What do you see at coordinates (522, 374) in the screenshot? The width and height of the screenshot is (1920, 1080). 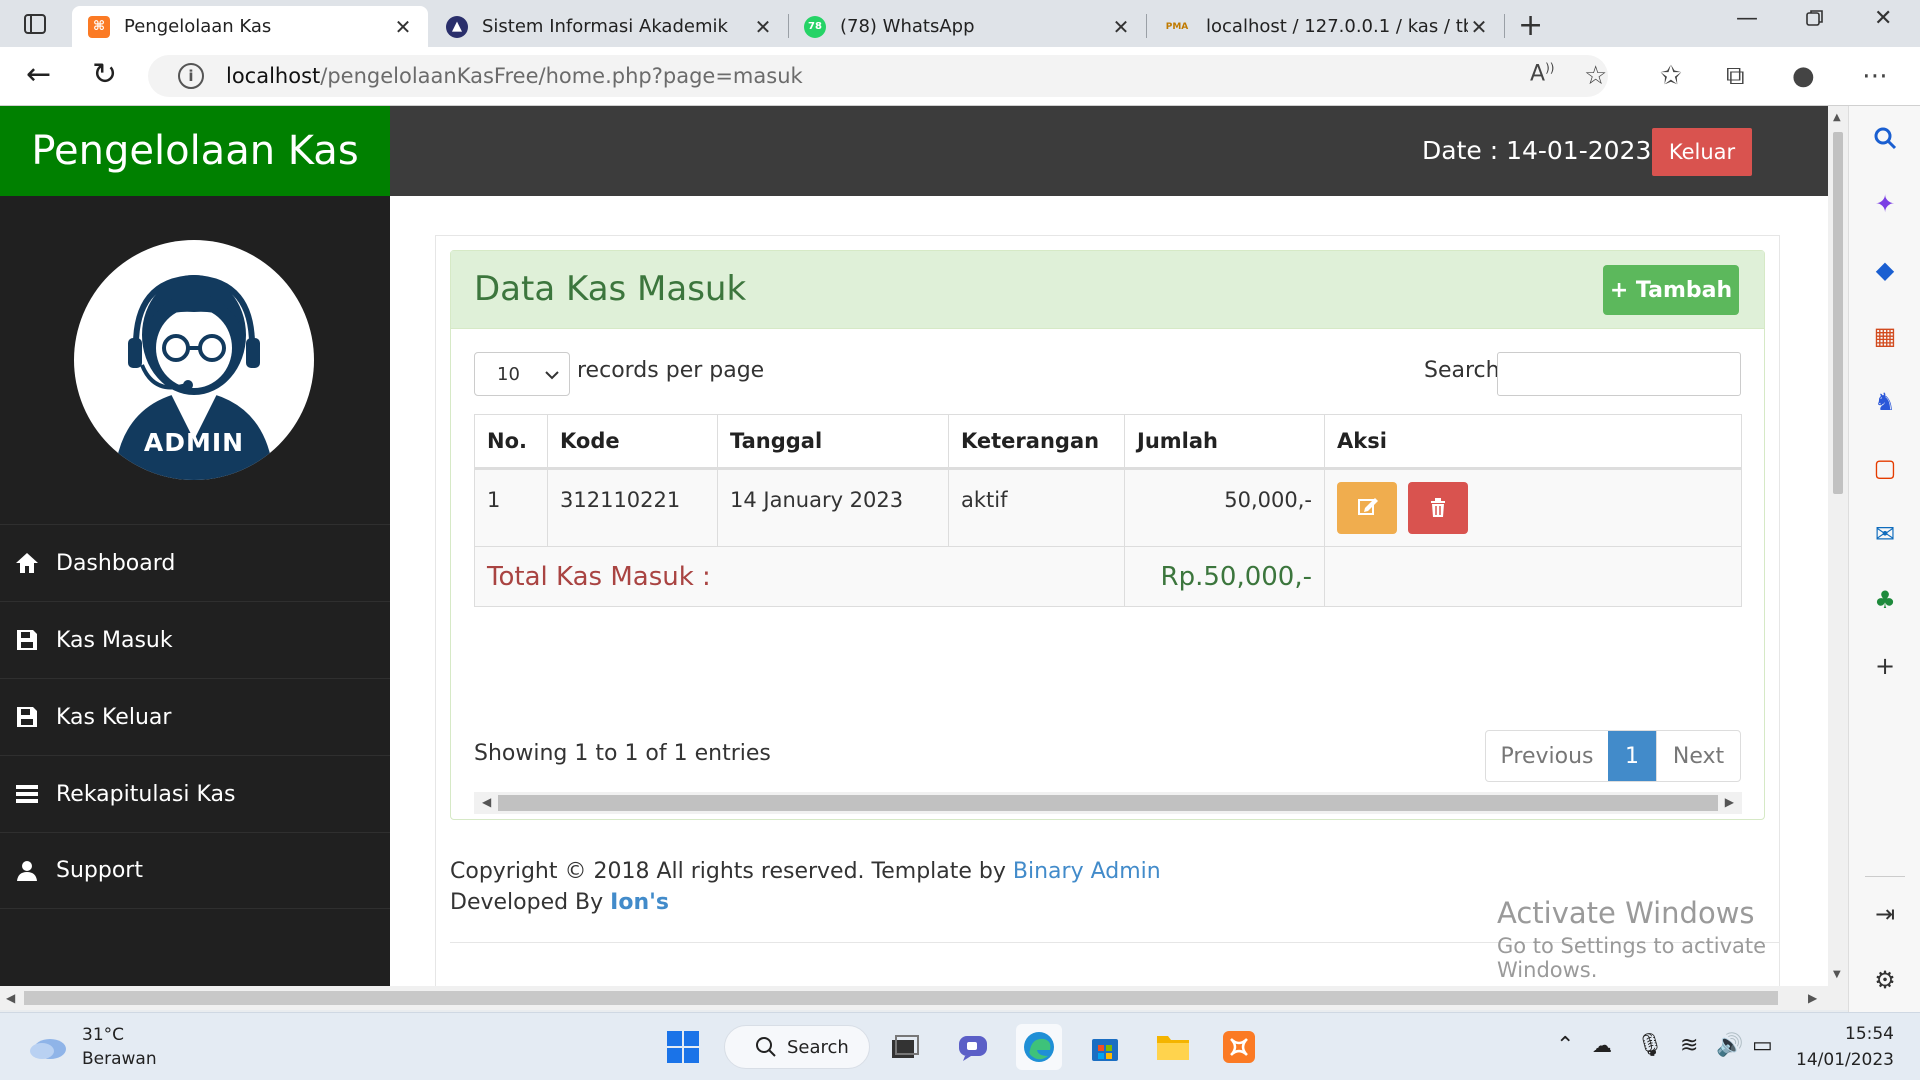 I see `records-per-page-select: 10` at bounding box center [522, 374].